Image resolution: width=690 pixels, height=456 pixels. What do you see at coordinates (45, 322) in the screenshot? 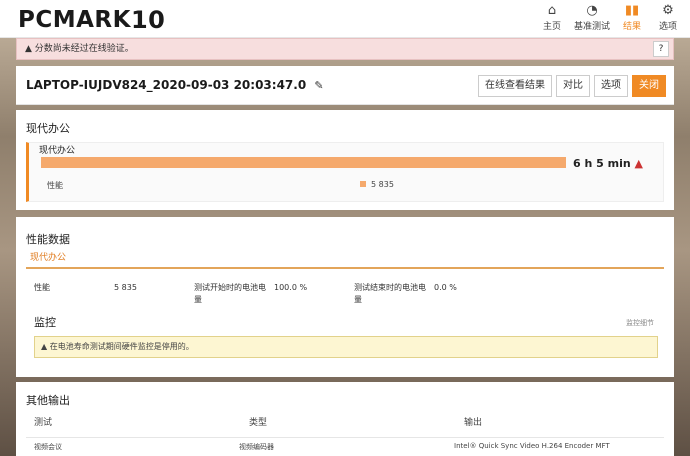
I see `monitoring-title: 监控` at bounding box center [45, 322].